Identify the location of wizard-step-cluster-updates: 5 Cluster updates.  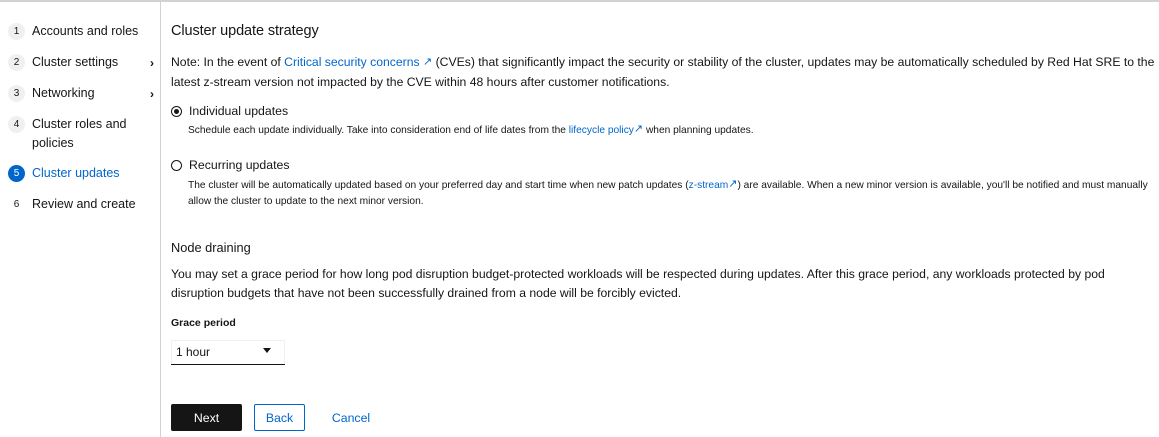
(83, 173).